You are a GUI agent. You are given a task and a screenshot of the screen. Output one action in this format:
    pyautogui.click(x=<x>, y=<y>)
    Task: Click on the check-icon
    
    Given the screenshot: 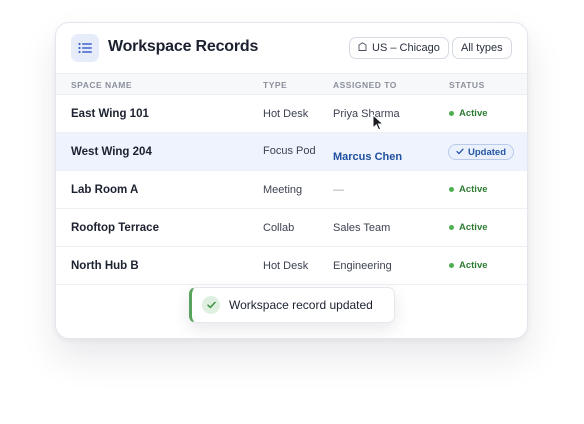 What is the action you would take?
    pyautogui.click(x=460, y=152)
    